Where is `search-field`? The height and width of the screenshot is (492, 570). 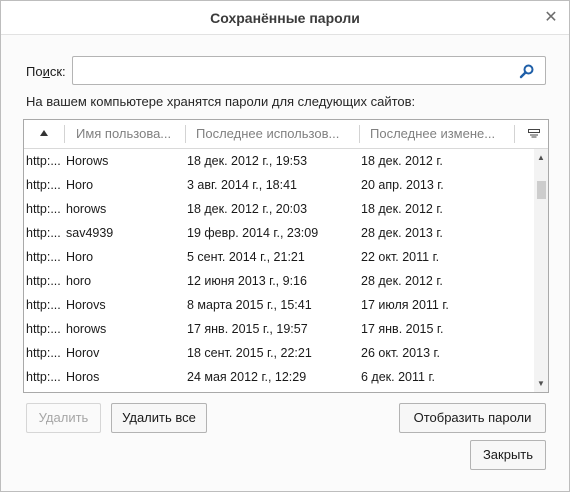 search-field is located at coordinates (309, 70).